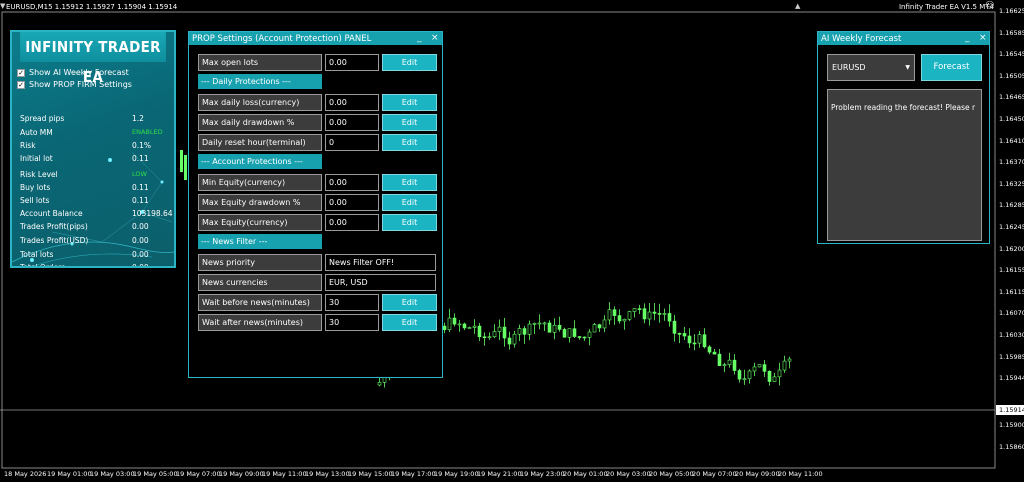  What do you see at coordinates (871, 67) in the screenshot?
I see `symbol-select: EURUSD ▼` at bounding box center [871, 67].